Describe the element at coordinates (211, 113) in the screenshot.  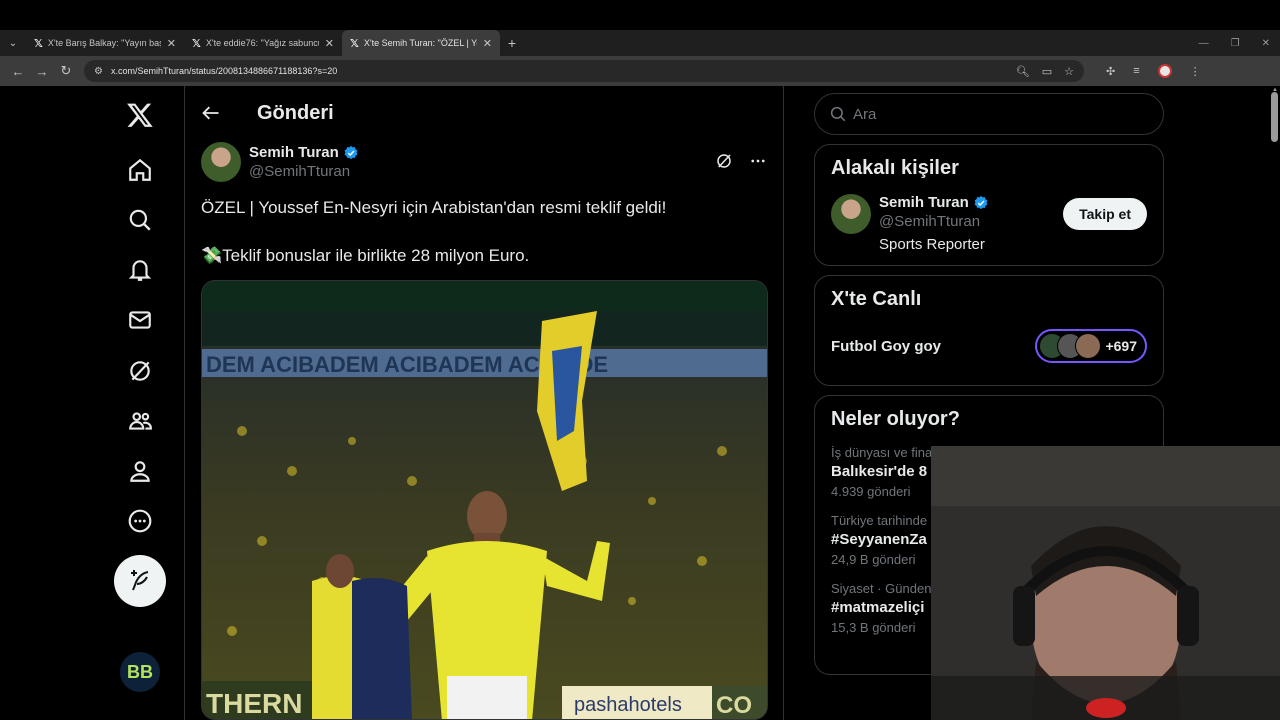
I see `back-arrow-icon` at that location.